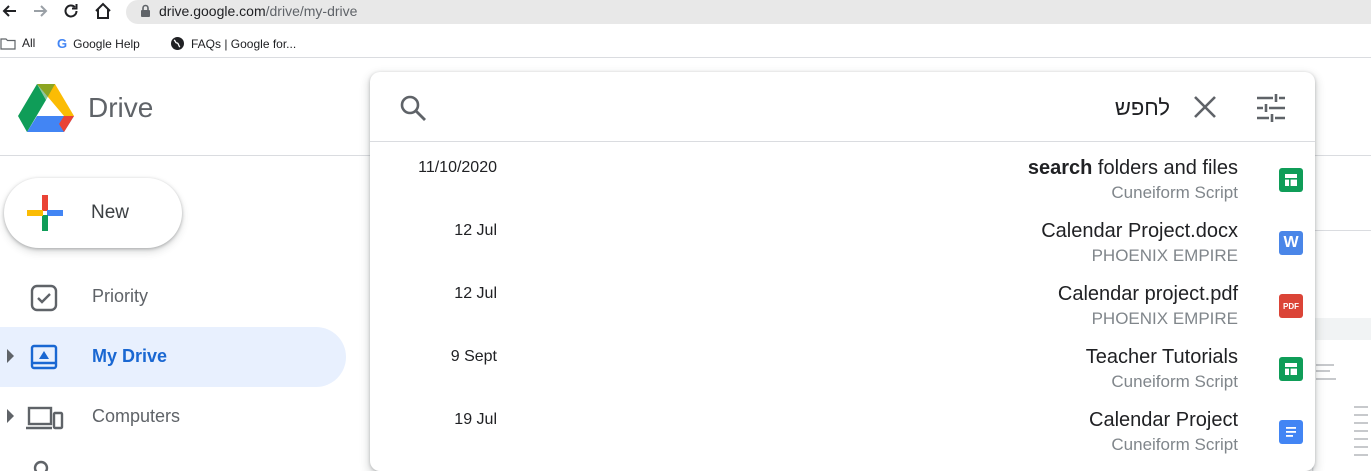 Image resolution: width=1371 pixels, height=471 pixels. I want to click on folder-icon, so click(8, 43).